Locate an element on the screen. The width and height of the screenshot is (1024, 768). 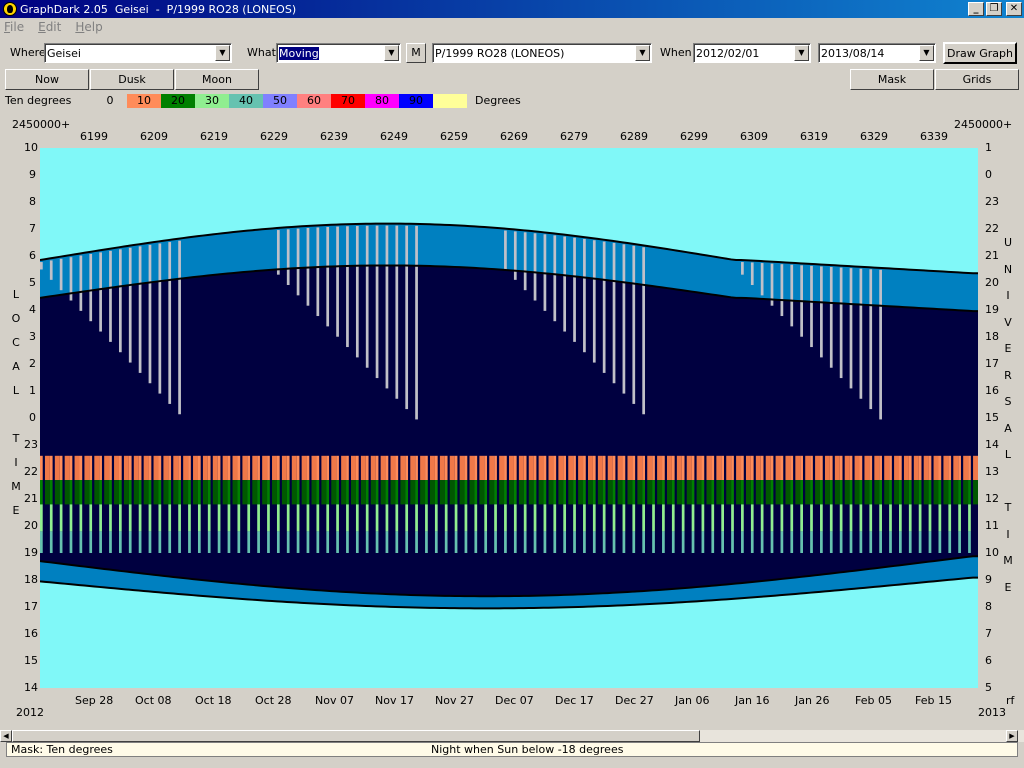
local-hour-tick: 4 is located at coordinates (32, 309).